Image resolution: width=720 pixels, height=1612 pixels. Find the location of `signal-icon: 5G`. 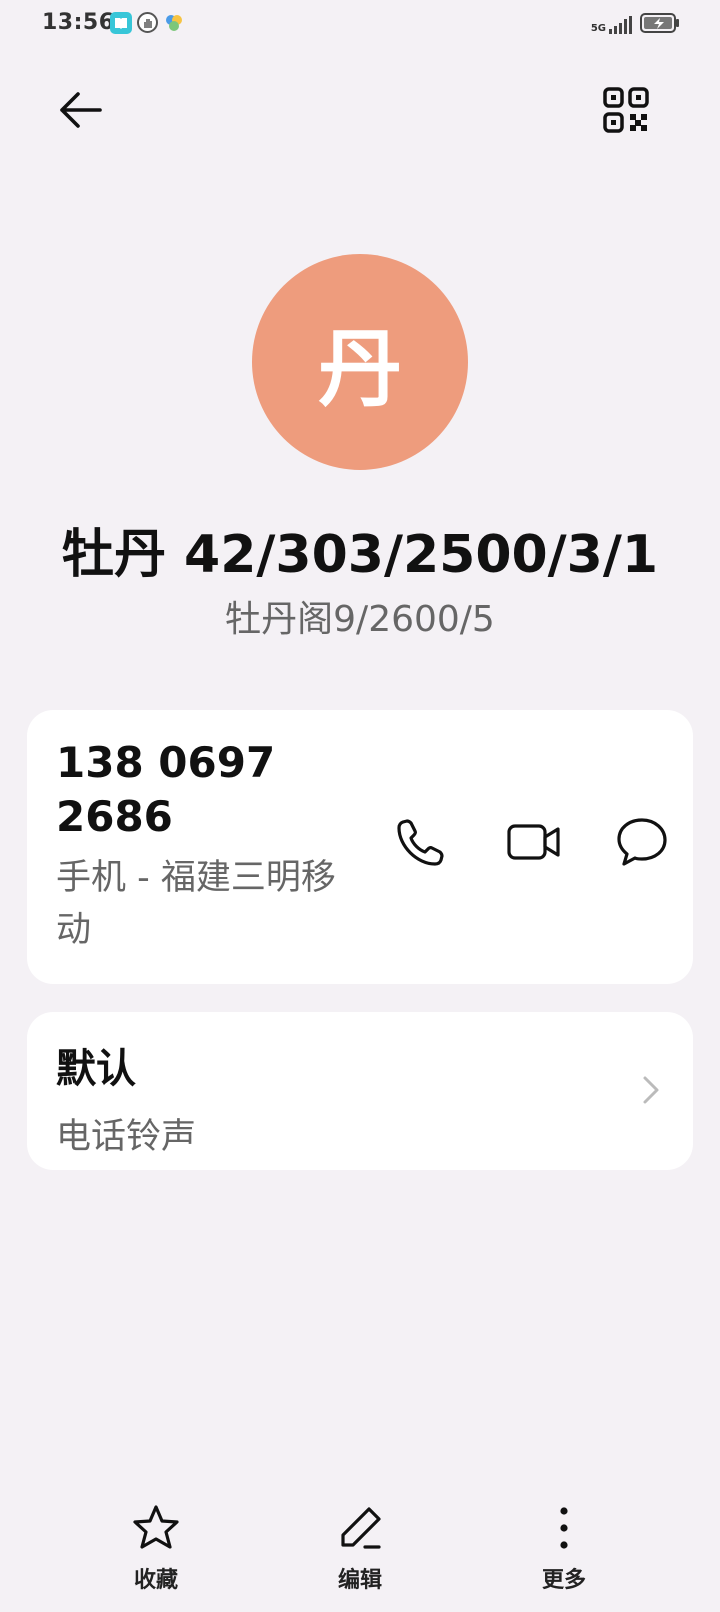

signal-icon: 5G is located at coordinates (611, 25).